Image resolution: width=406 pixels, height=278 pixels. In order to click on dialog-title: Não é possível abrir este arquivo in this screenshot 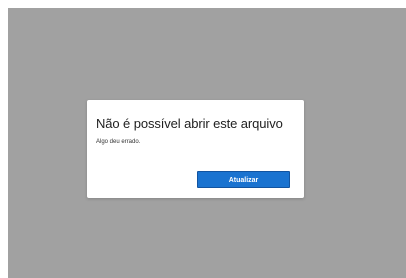, I will do `click(189, 123)`.